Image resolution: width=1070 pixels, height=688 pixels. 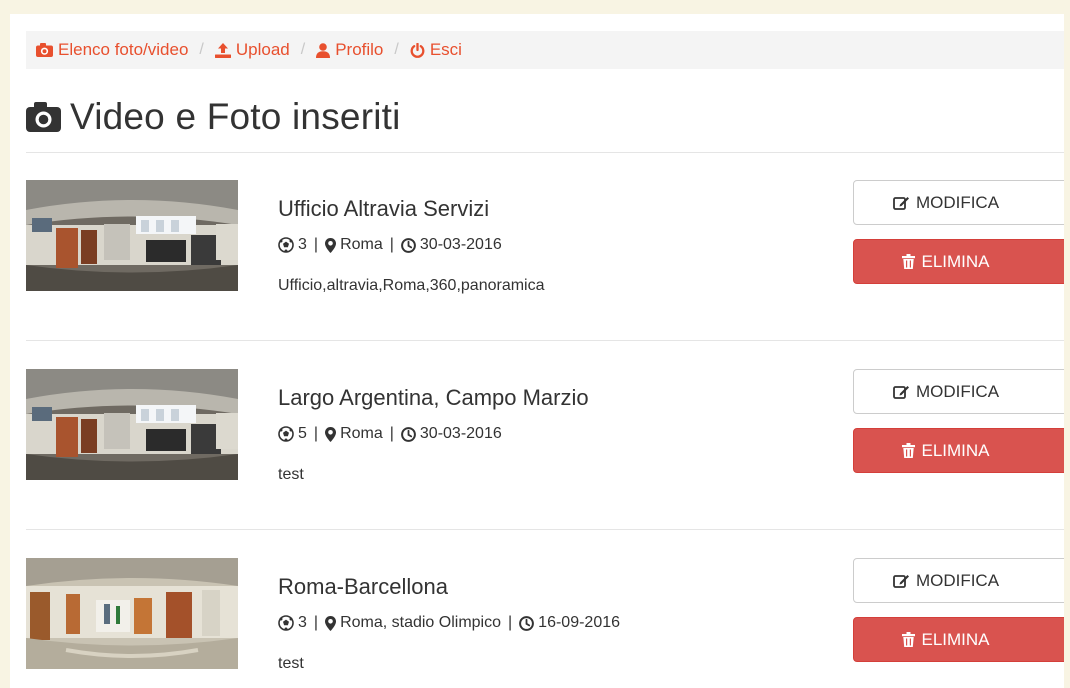 I want to click on breadcrumb-elenco-link: Elenco foto/video, so click(x=112, y=50).